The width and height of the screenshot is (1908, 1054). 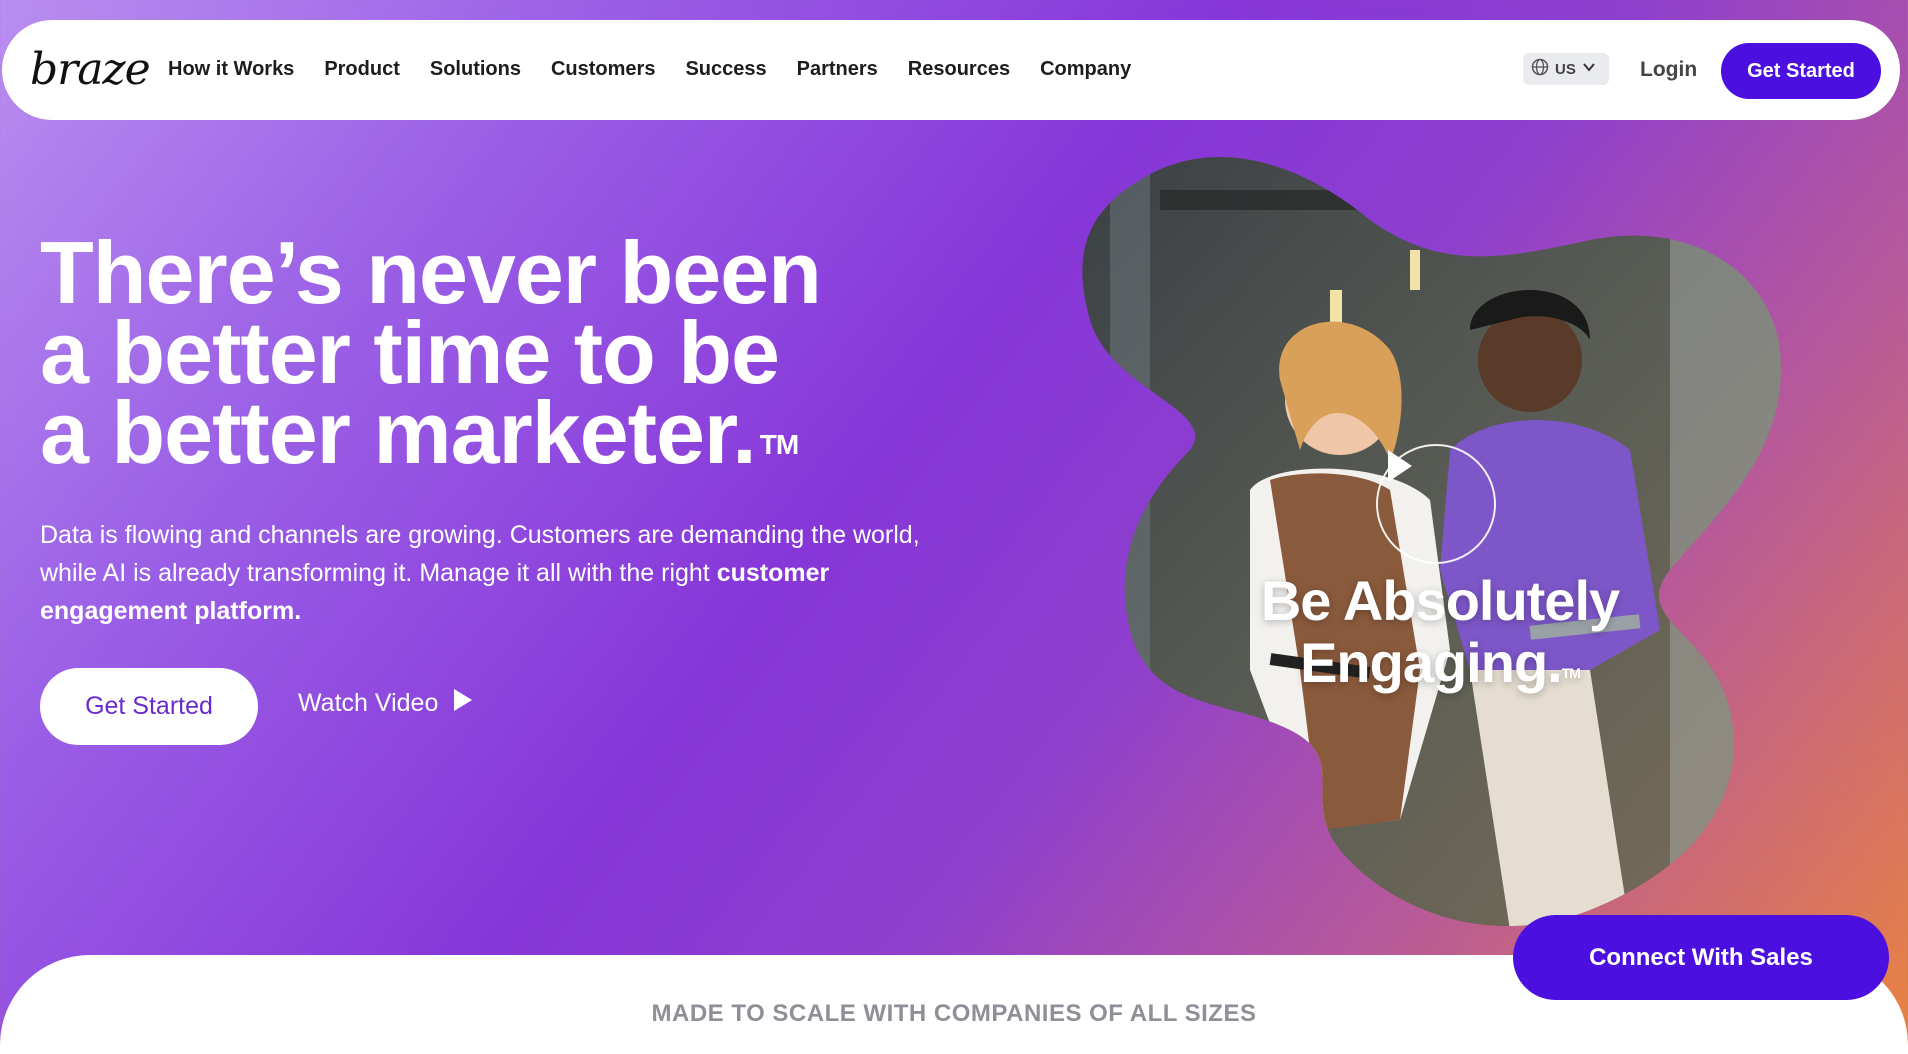 I want to click on nav-company: Company, so click(x=1085, y=69).